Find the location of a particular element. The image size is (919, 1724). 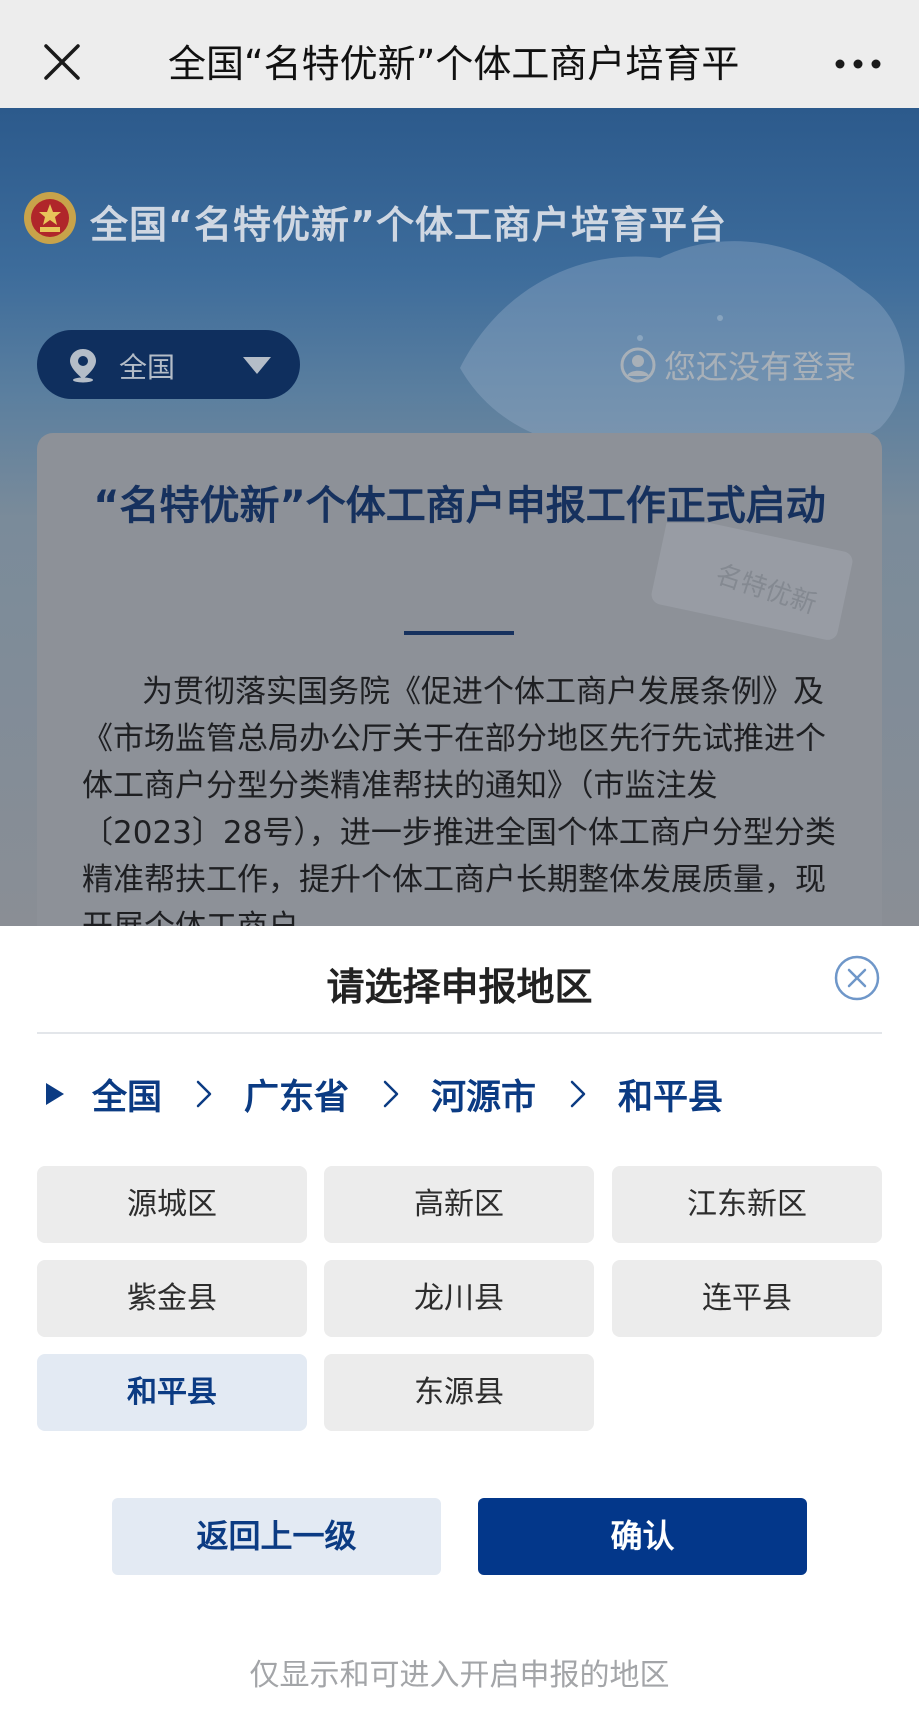

page-title: 全国“名特优新”个体工商户培育平 is located at coordinates (454, 64).